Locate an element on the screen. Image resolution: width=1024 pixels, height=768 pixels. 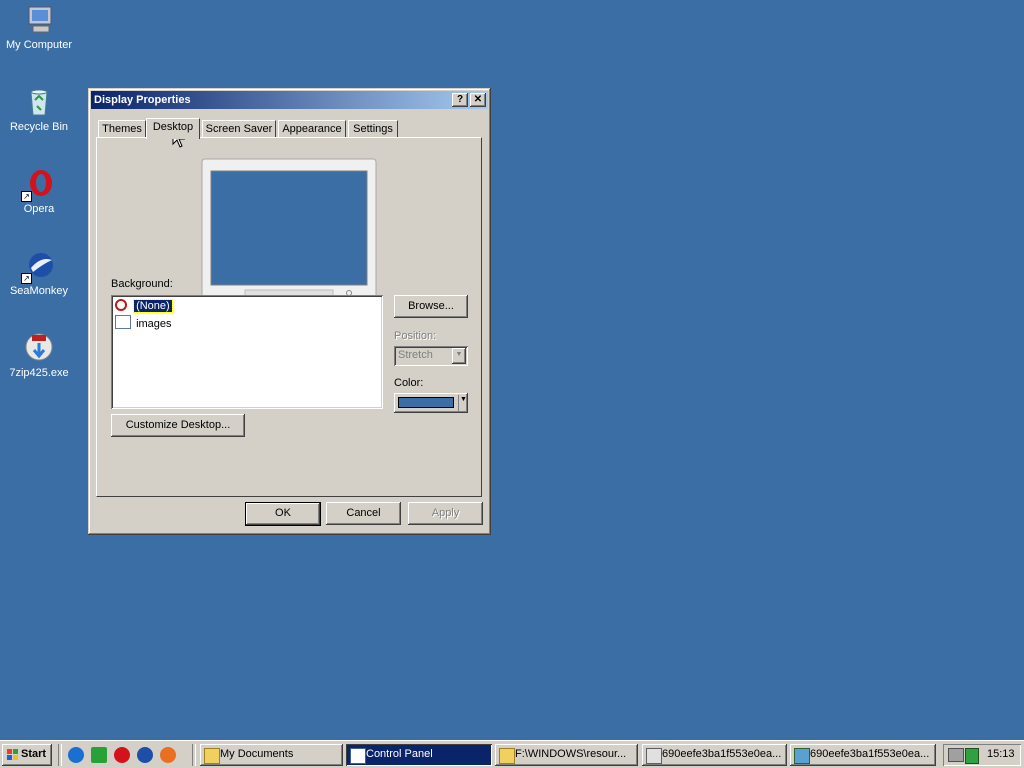
desktop-icon-recycle-bin: Recycle Bin is located at coordinates (39, 110).